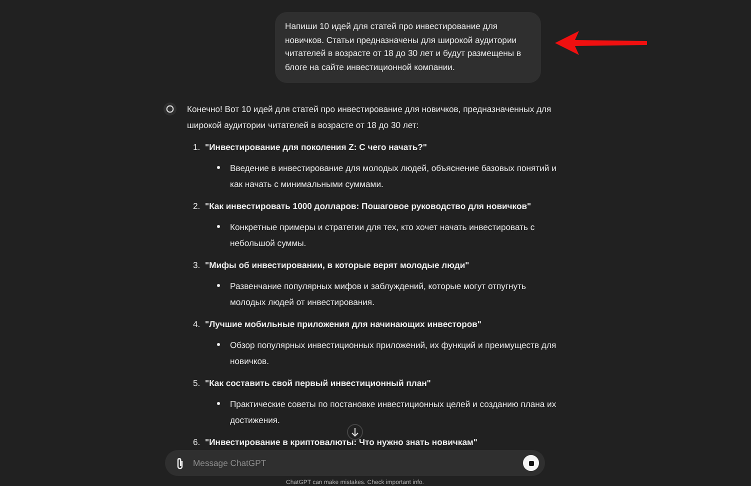 The height and width of the screenshot is (486, 751). I want to click on scroll-down-button, so click(355, 432).